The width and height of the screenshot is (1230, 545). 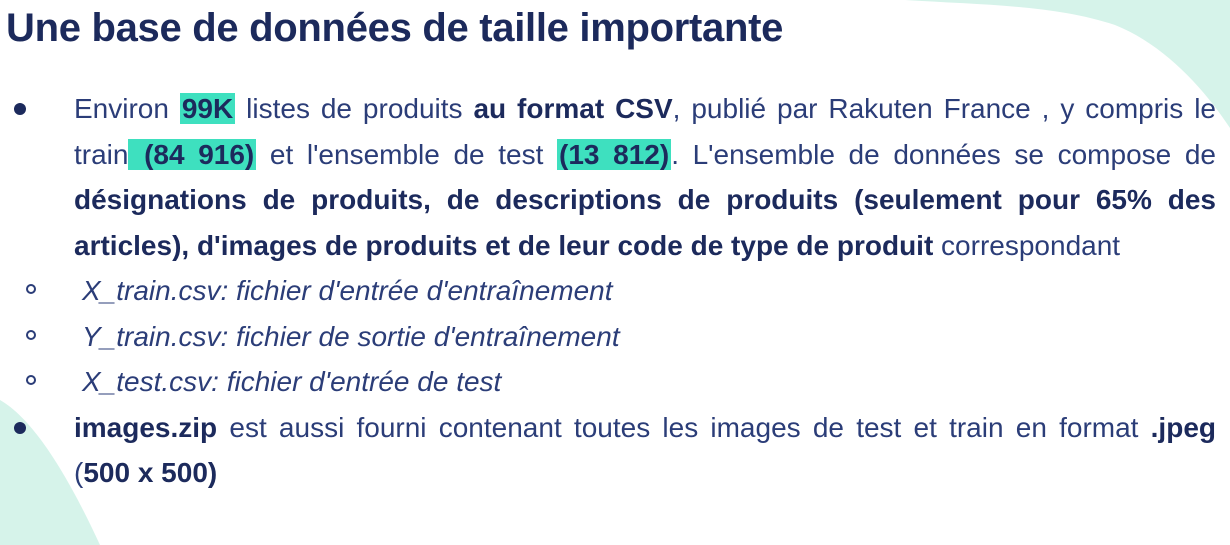 What do you see at coordinates (292, 381) in the screenshot?
I see `file-description: X_test.csv: fichier d'entrée de test` at bounding box center [292, 381].